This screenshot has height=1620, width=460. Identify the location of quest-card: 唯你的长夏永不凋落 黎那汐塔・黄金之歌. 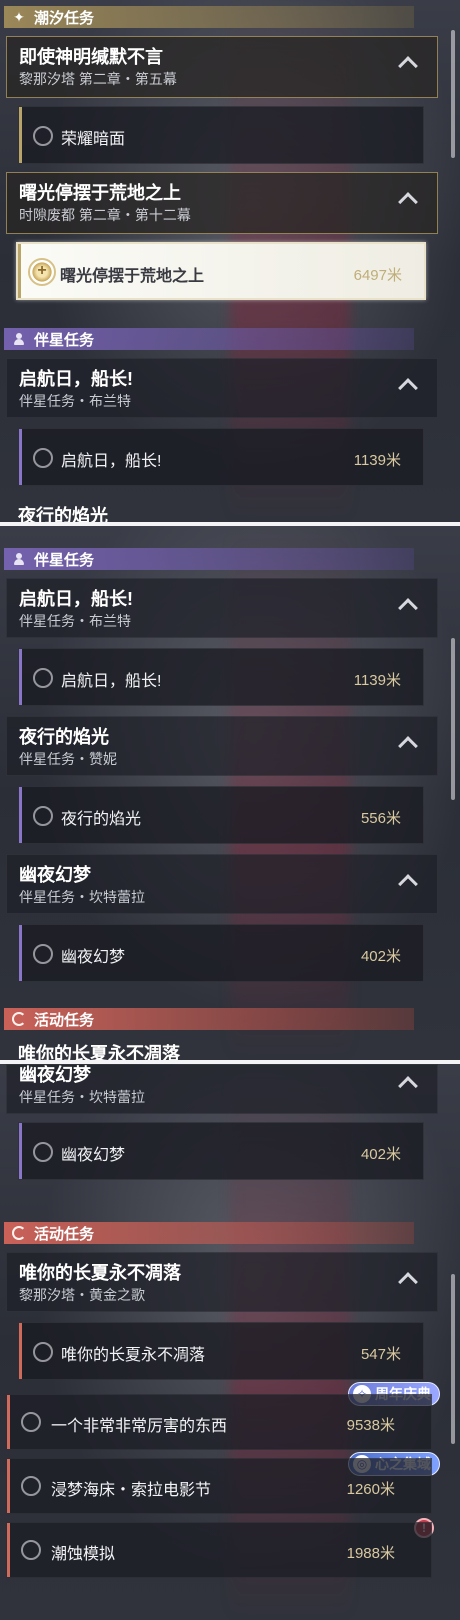
(222, 1282).